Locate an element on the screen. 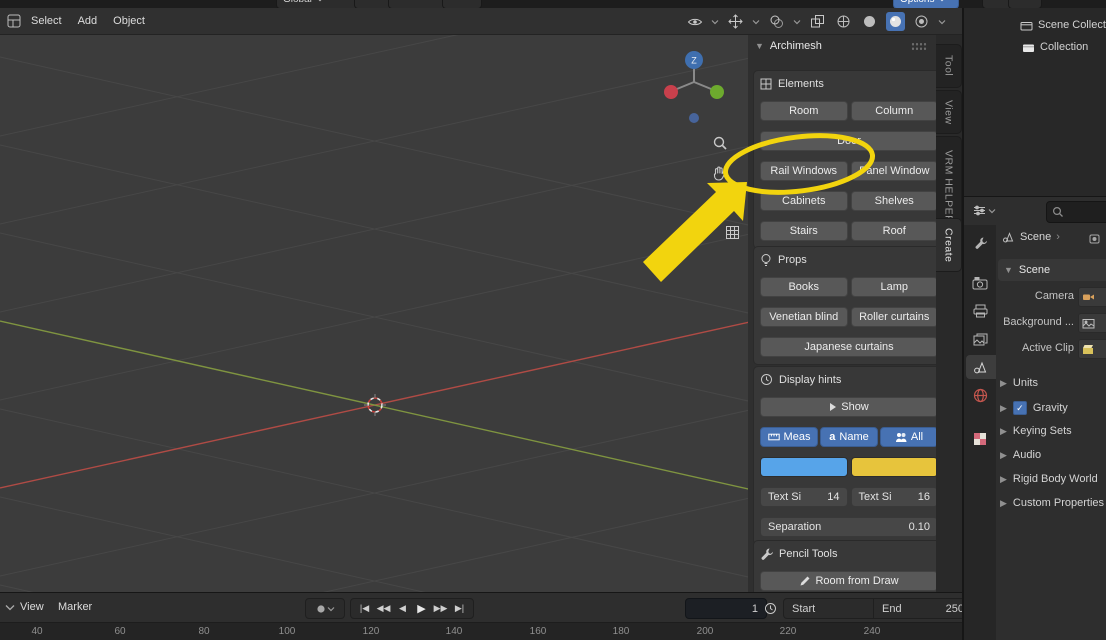 Image resolution: width=1106 pixels, height=640 pixels. stairs-button: Stairs is located at coordinates (804, 231).